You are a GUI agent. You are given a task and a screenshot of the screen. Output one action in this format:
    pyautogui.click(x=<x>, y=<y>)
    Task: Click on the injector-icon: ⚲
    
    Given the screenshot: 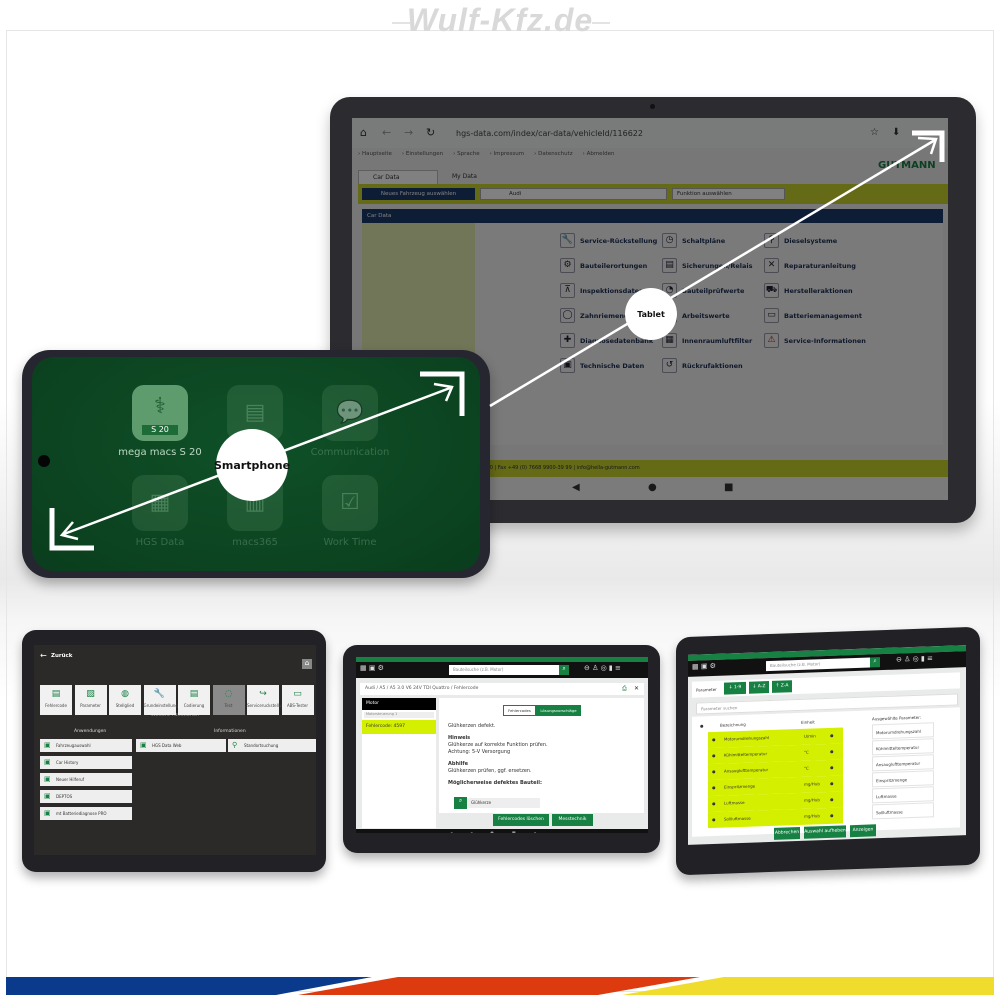 What is the action you would take?
    pyautogui.click(x=771, y=240)
    